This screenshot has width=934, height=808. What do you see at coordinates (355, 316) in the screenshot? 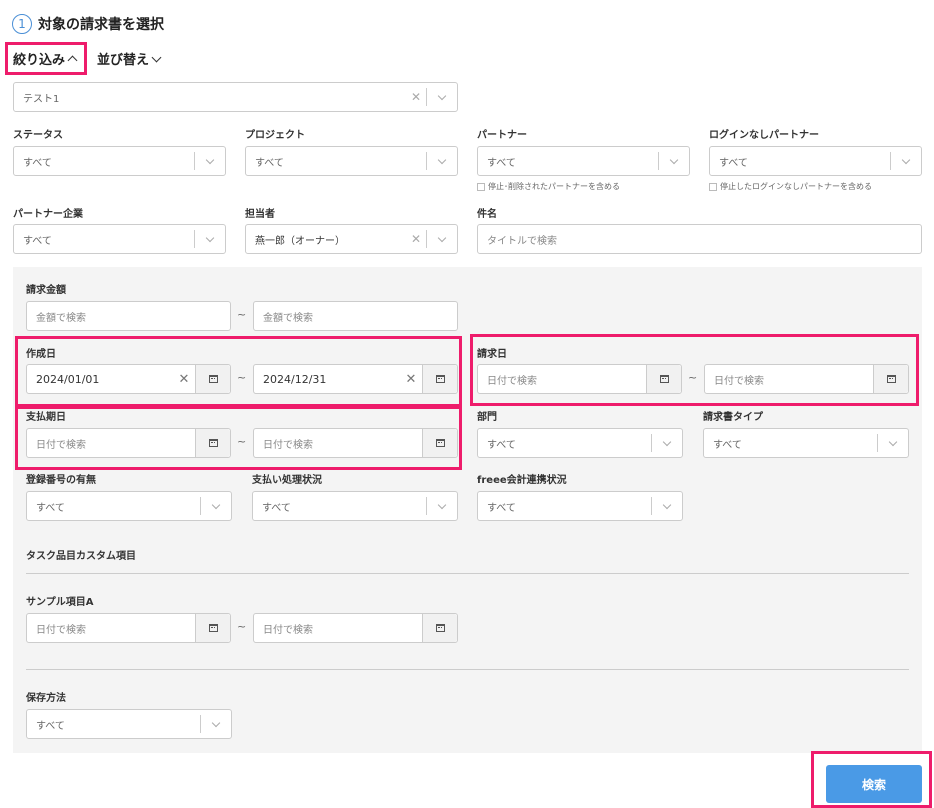
I see `amount-to-input: 金額で検索` at bounding box center [355, 316].